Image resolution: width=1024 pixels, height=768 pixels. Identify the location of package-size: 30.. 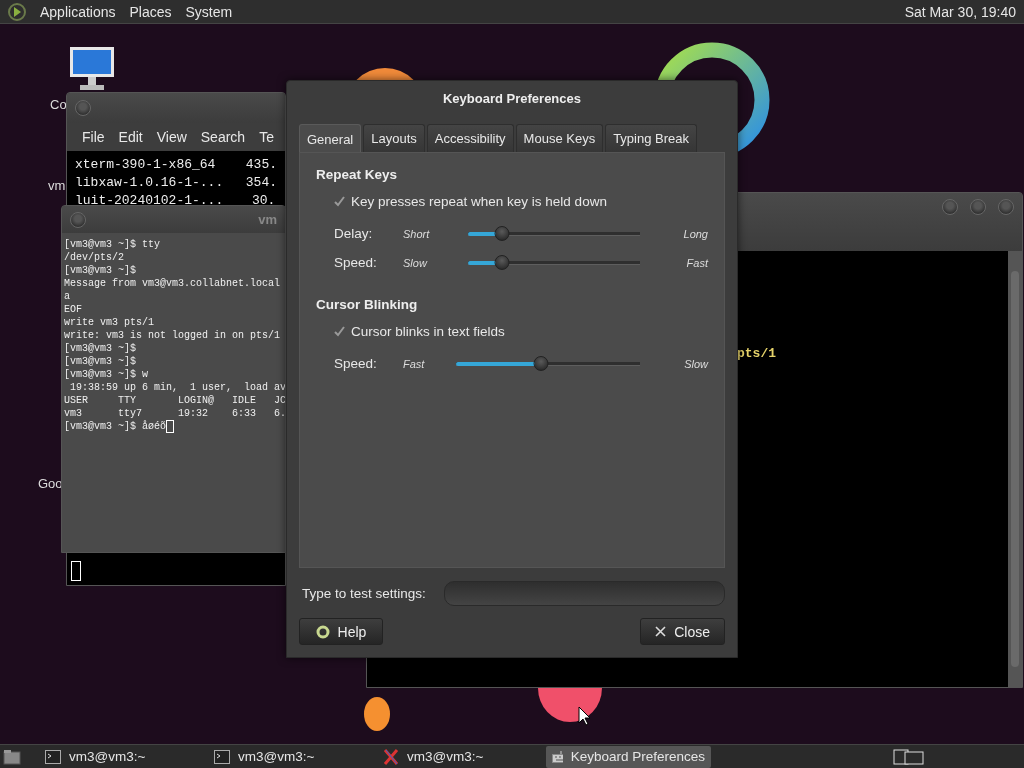
(264, 200).